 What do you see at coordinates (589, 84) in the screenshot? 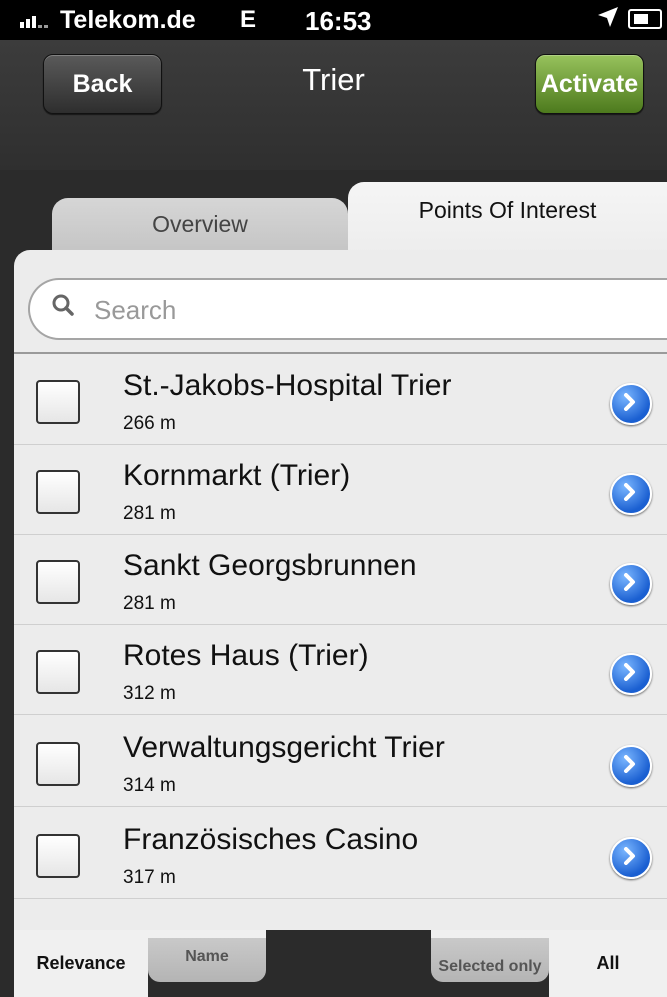
I see `activate-button: Activate` at bounding box center [589, 84].